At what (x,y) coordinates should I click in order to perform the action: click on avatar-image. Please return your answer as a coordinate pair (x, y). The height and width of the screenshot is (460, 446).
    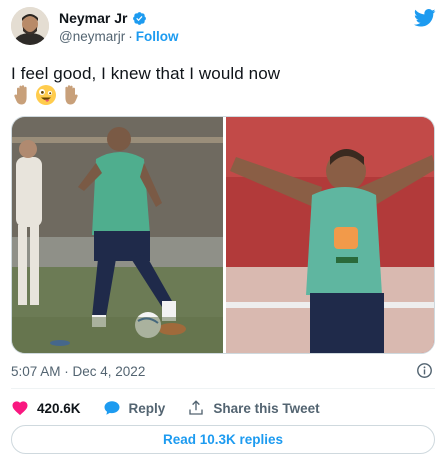
    Looking at the image, I should click on (30, 26).